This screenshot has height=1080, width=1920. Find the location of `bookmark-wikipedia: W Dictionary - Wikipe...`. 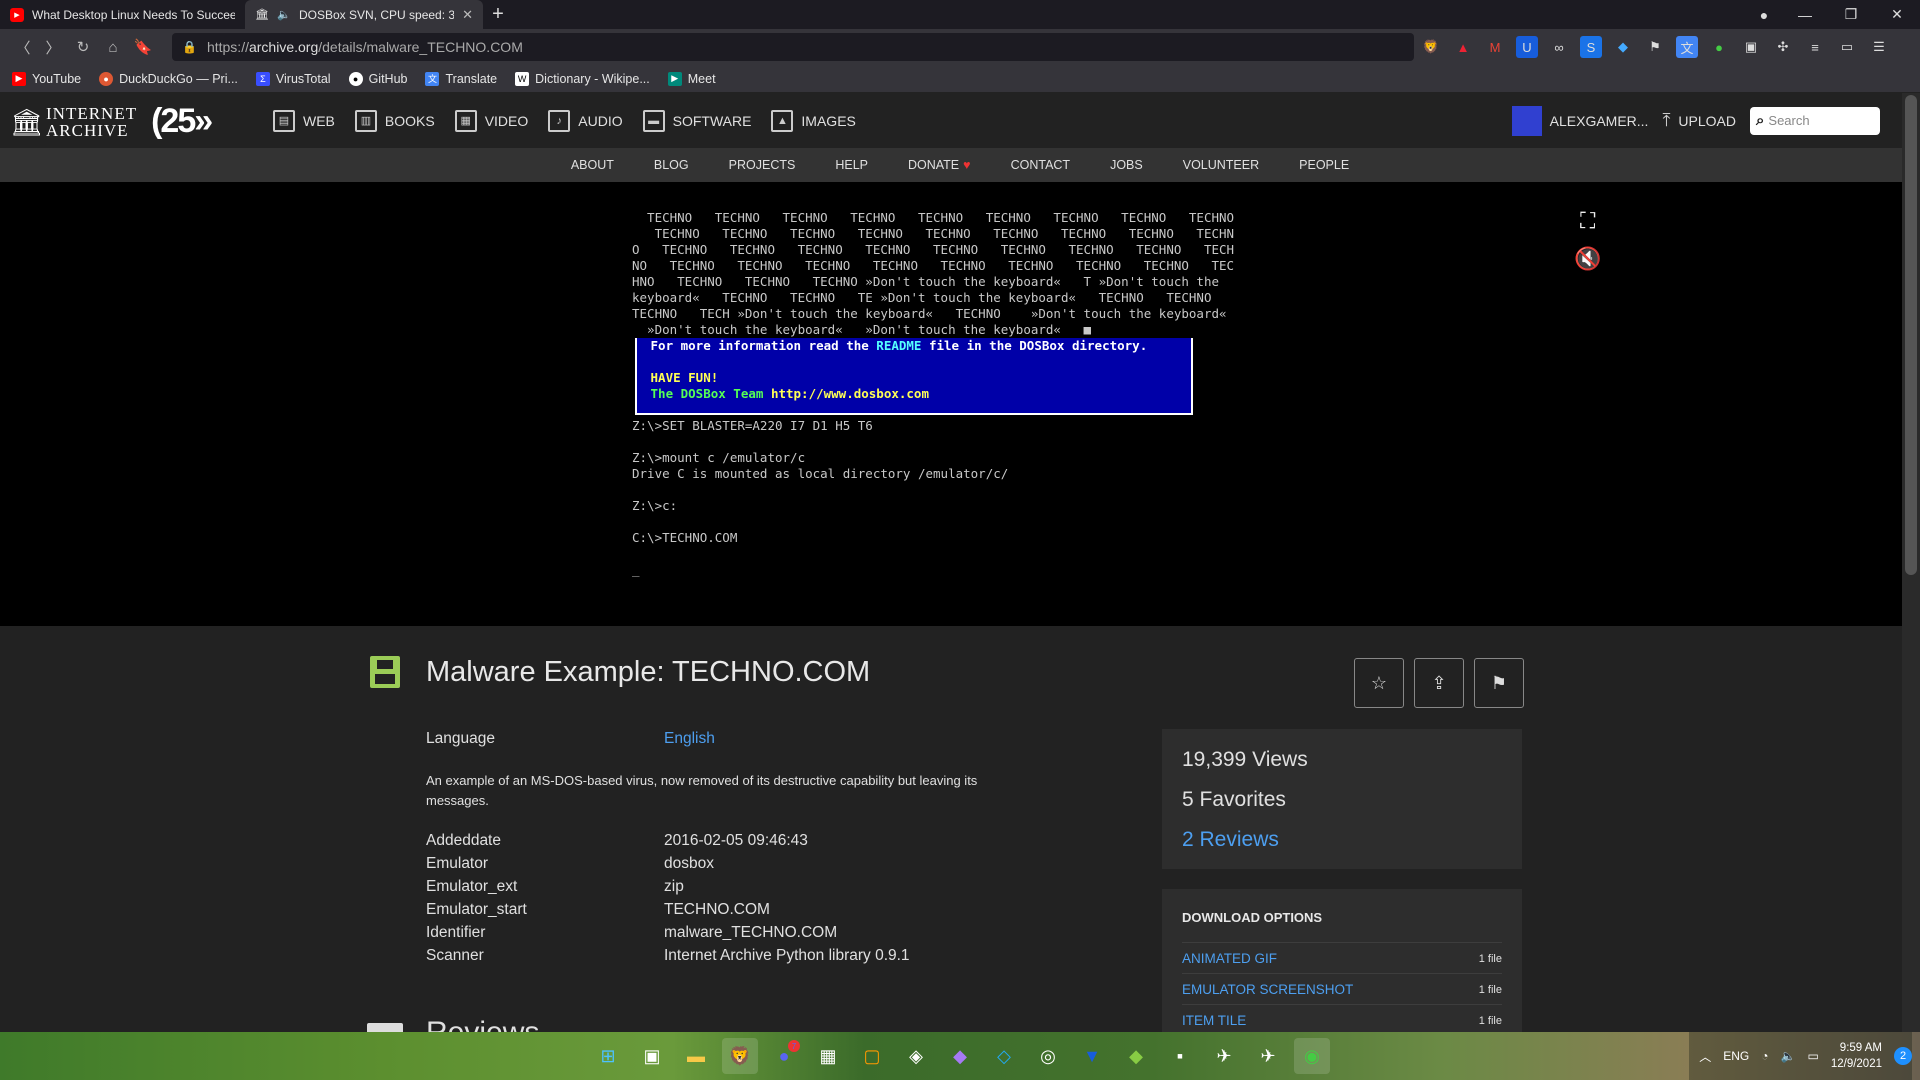

bookmark-wikipedia: W Dictionary - Wikipe... is located at coordinates (582, 78).